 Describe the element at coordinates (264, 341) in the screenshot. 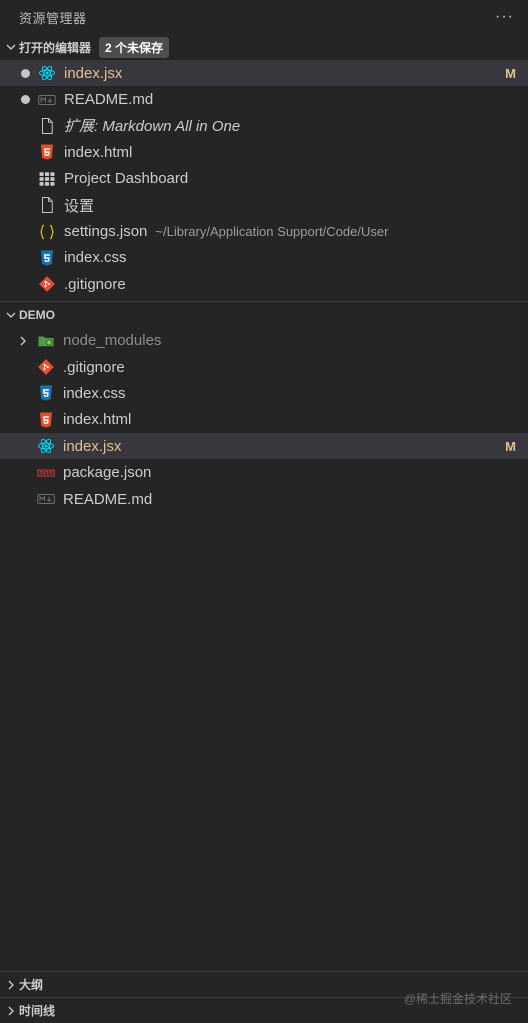

I see `file-tree-item: node_modules` at that location.